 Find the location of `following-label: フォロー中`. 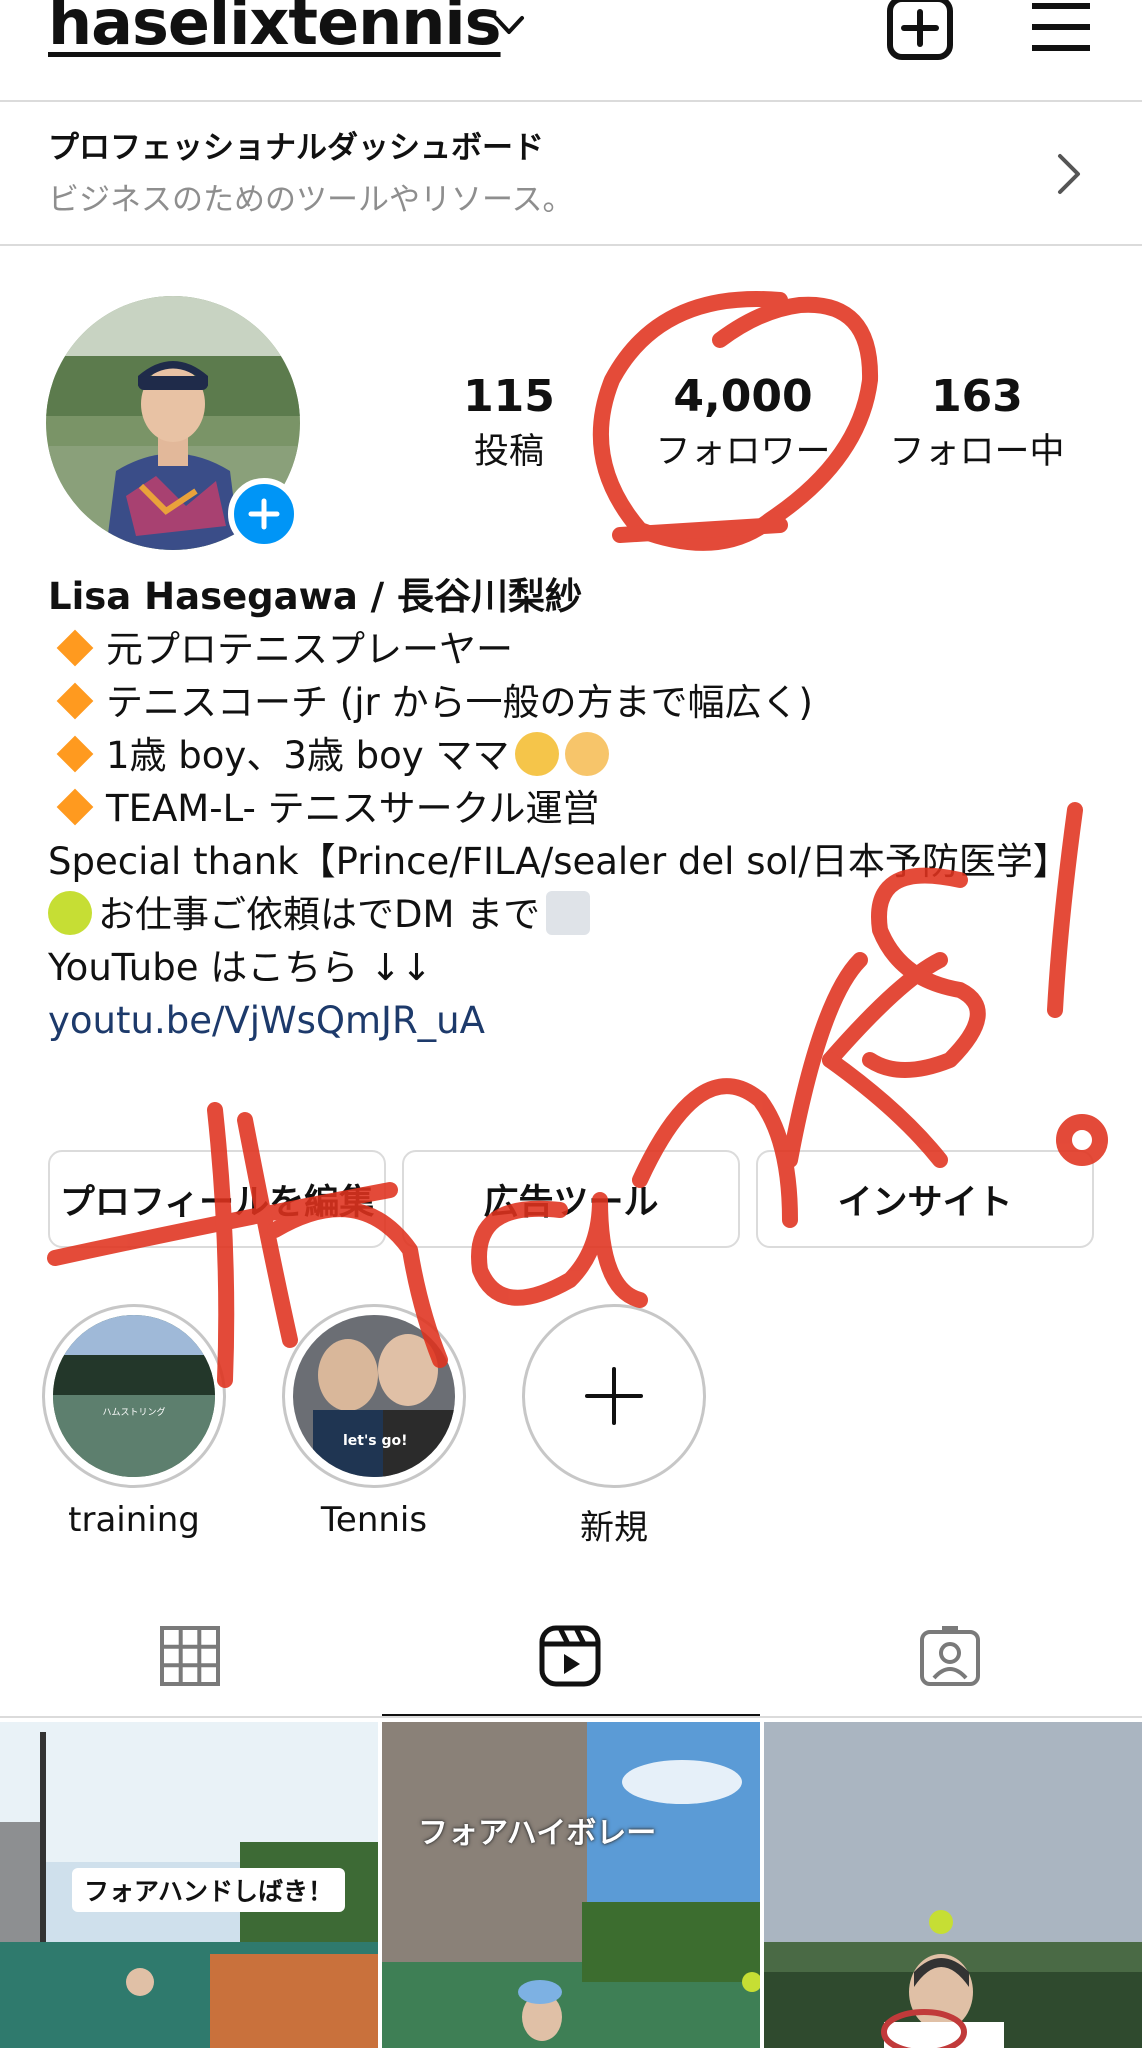

following-label: フォロー中 is located at coordinates (977, 452).